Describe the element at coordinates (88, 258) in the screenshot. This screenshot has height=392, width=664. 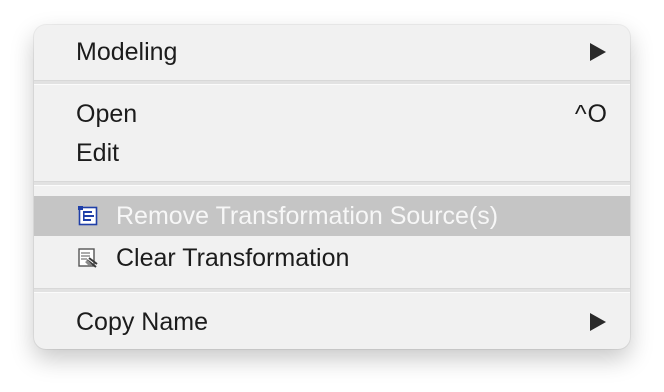
I see `clear-transformation-icon` at that location.